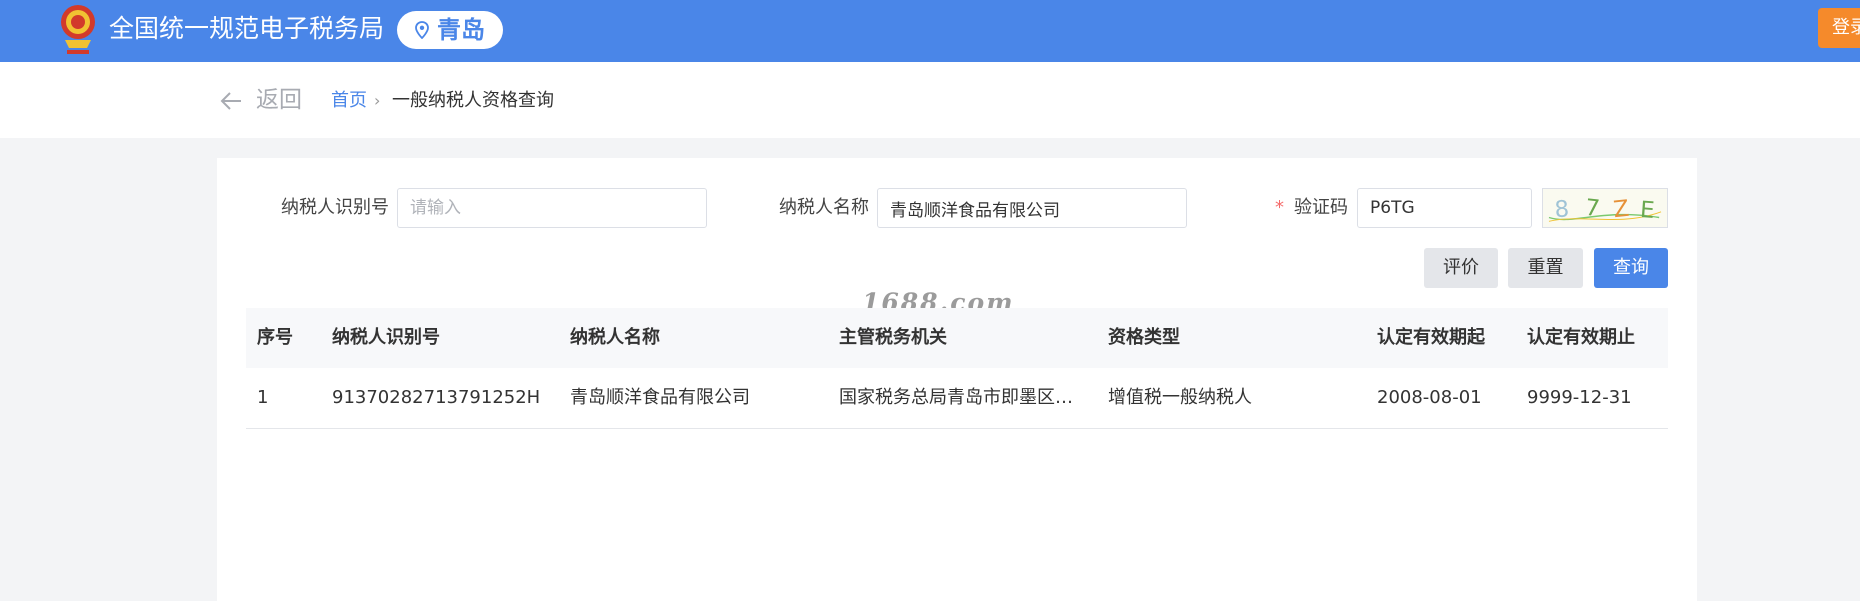 The width and height of the screenshot is (1860, 601). What do you see at coordinates (422, 30) in the screenshot?
I see `location-pin-icon` at bounding box center [422, 30].